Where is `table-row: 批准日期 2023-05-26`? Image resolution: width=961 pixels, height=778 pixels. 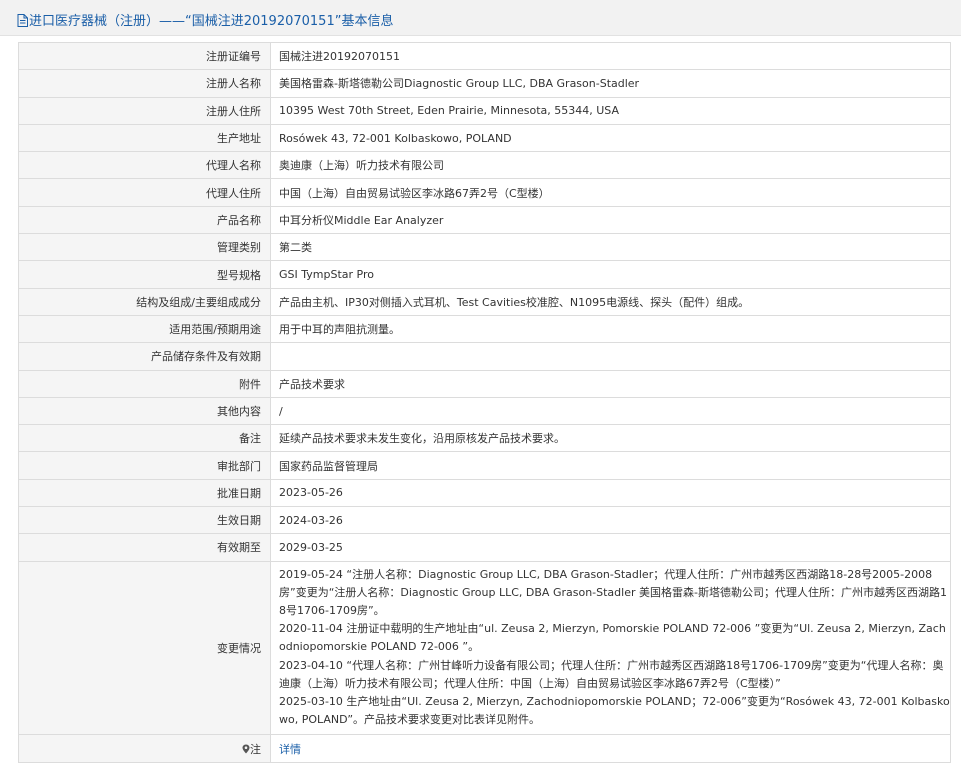
table-row: 批准日期 2023-05-26 is located at coordinates (484, 493).